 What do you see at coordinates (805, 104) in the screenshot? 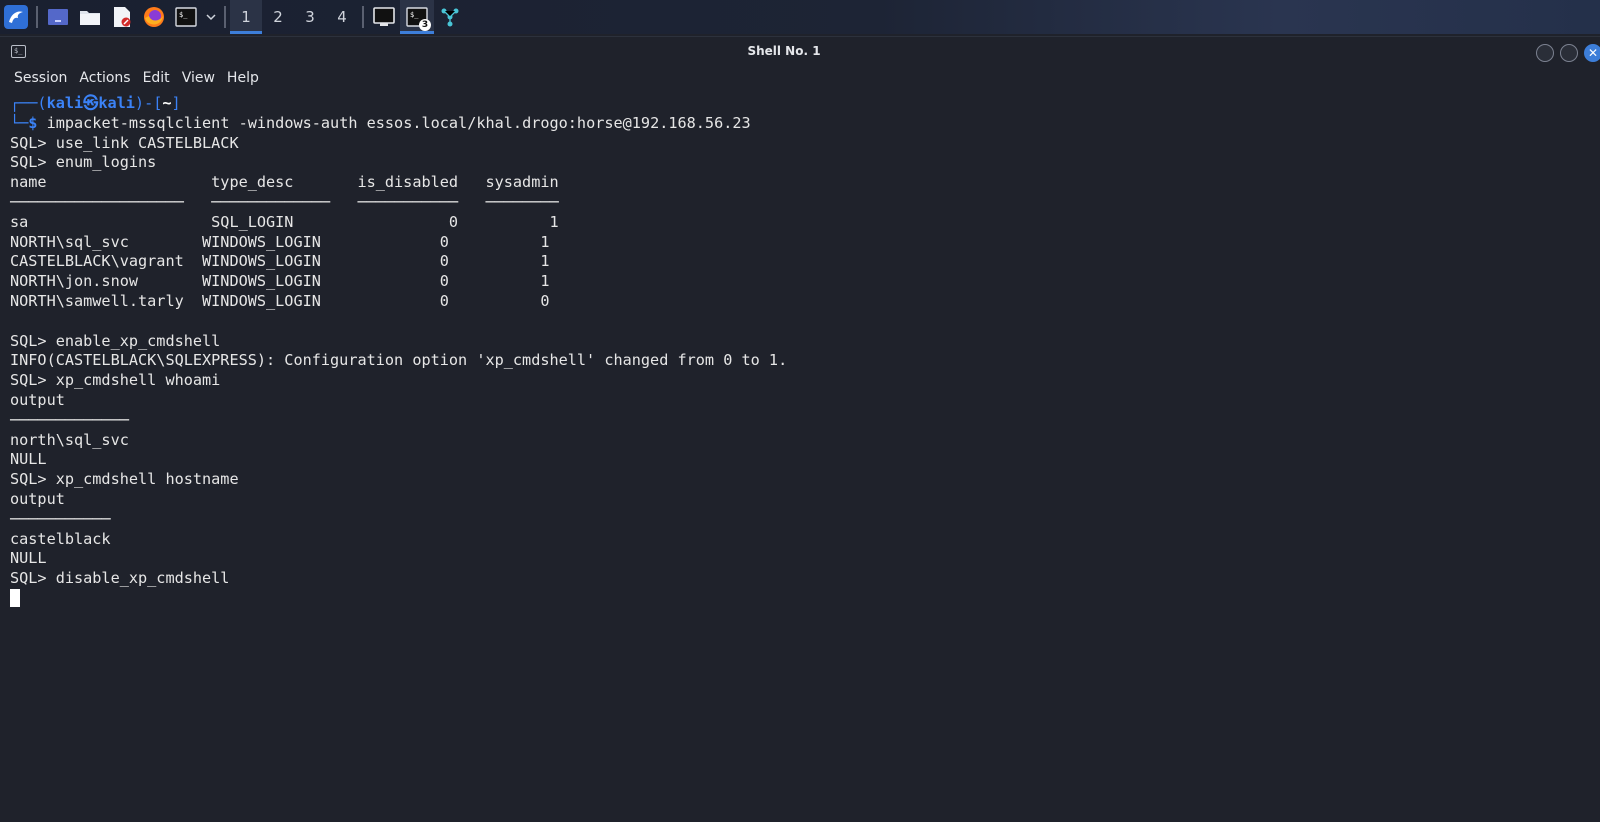
I see `prompt-line-top: ┌──(kali㉿kali)-[~]` at bounding box center [805, 104].